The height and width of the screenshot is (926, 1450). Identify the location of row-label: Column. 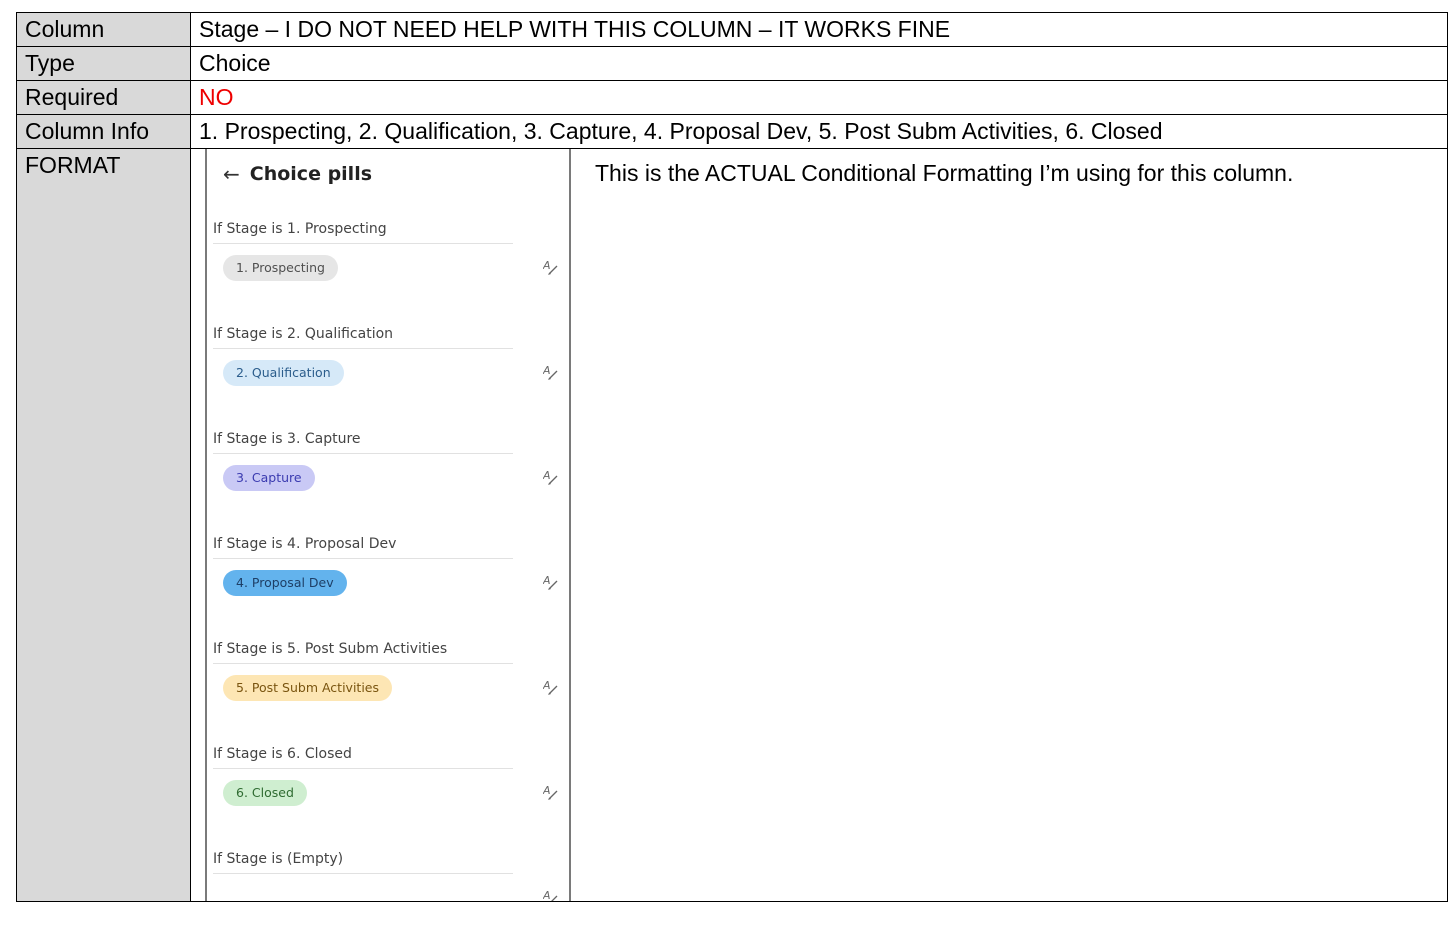
(103, 29).